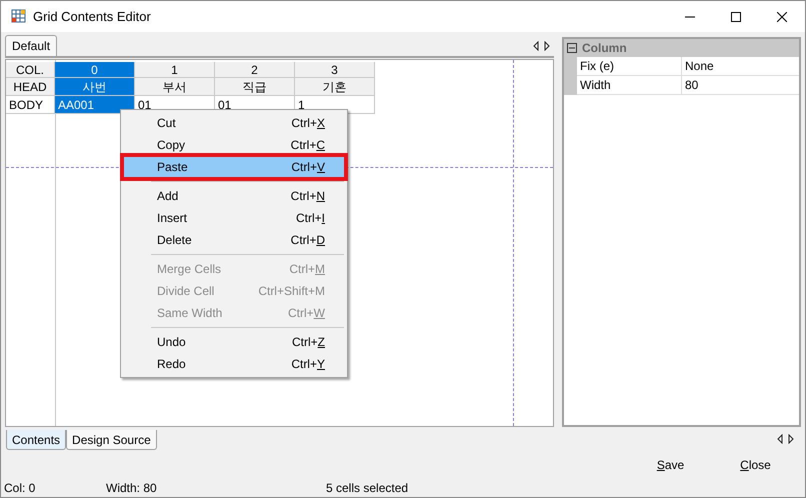  What do you see at coordinates (234, 145) in the screenshot?
I see `menu-item: Copy Ctrl+C` at bounding box center [234, 145].